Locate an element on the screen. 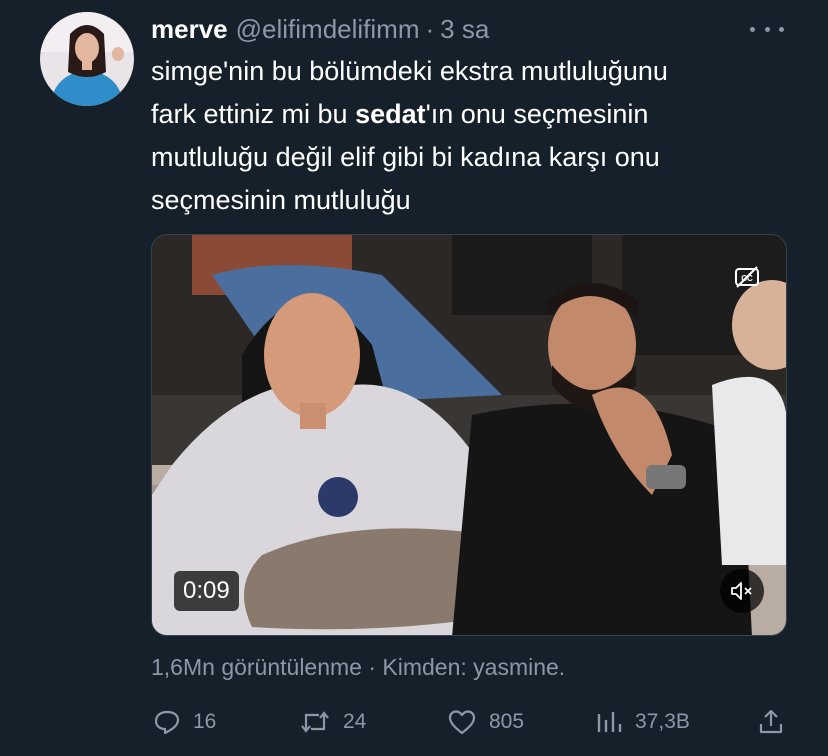 Image resolution: width=828 pixels, height=756 pixels. tweet-text-segment: fark ettiniz mi bu is located at coordinates (253, 114).